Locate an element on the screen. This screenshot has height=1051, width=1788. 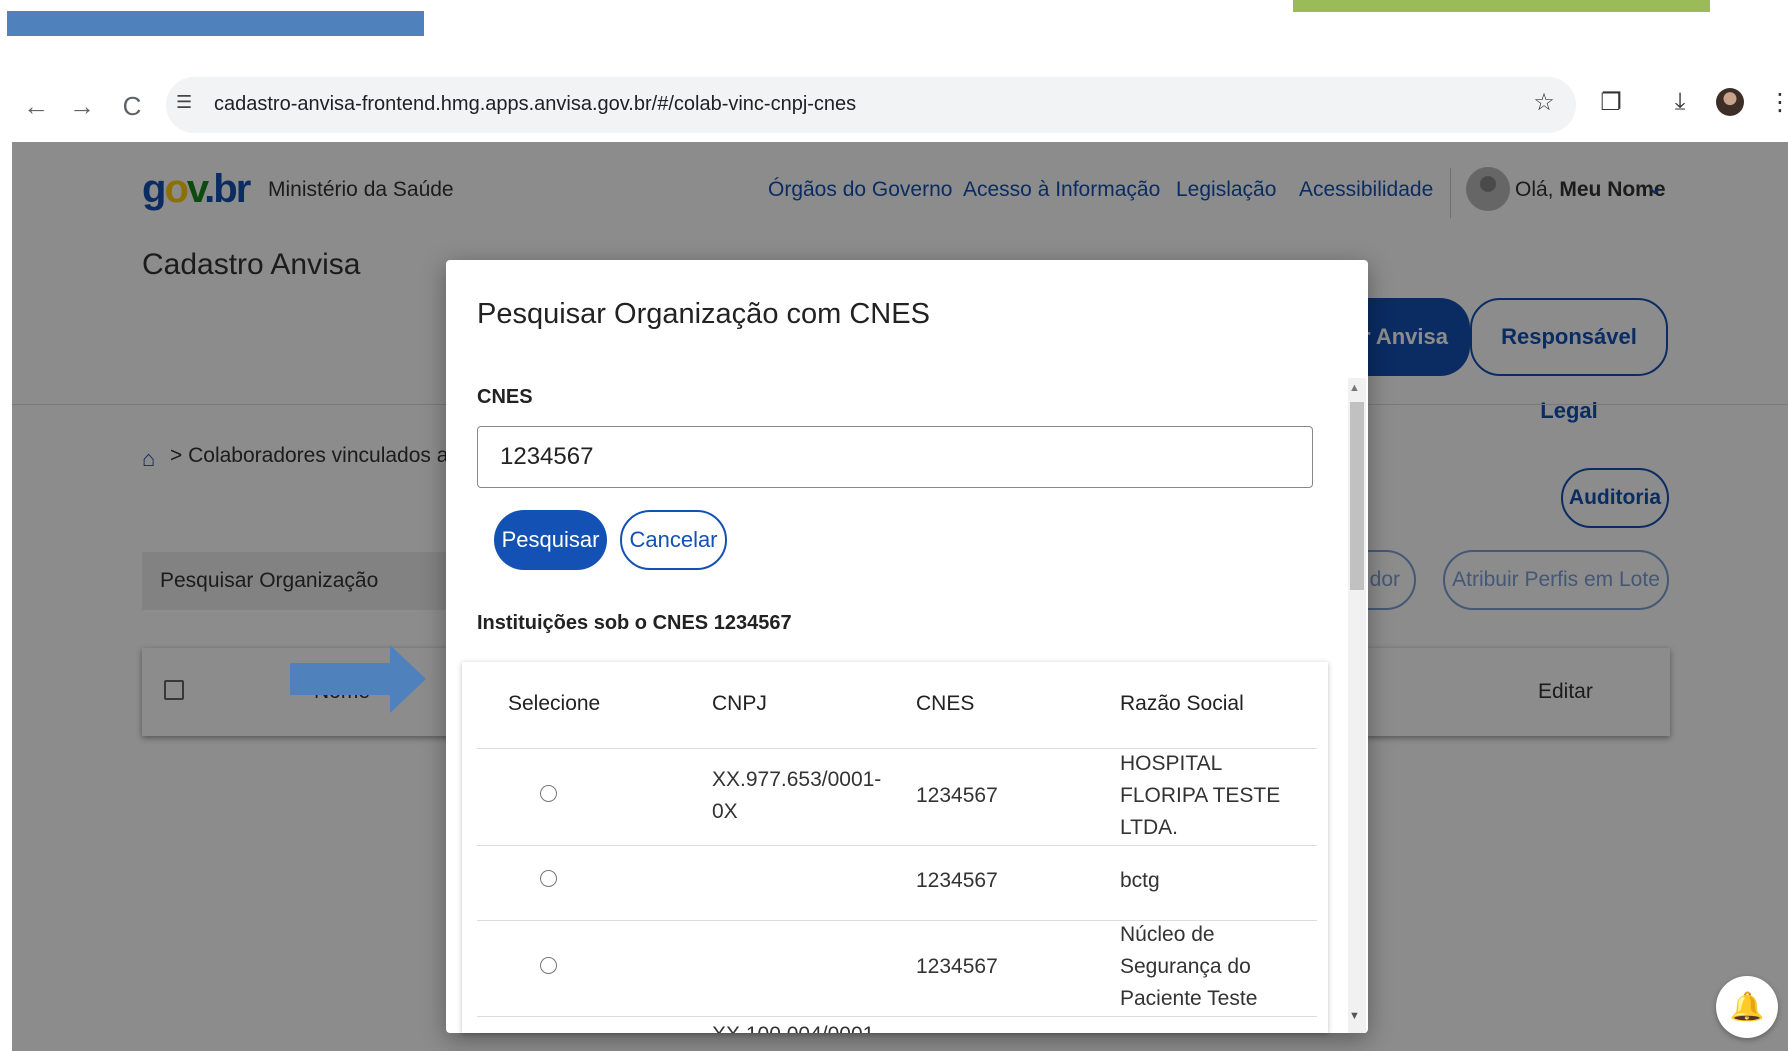
back-icon: ← is located at coordinates (36, 106).